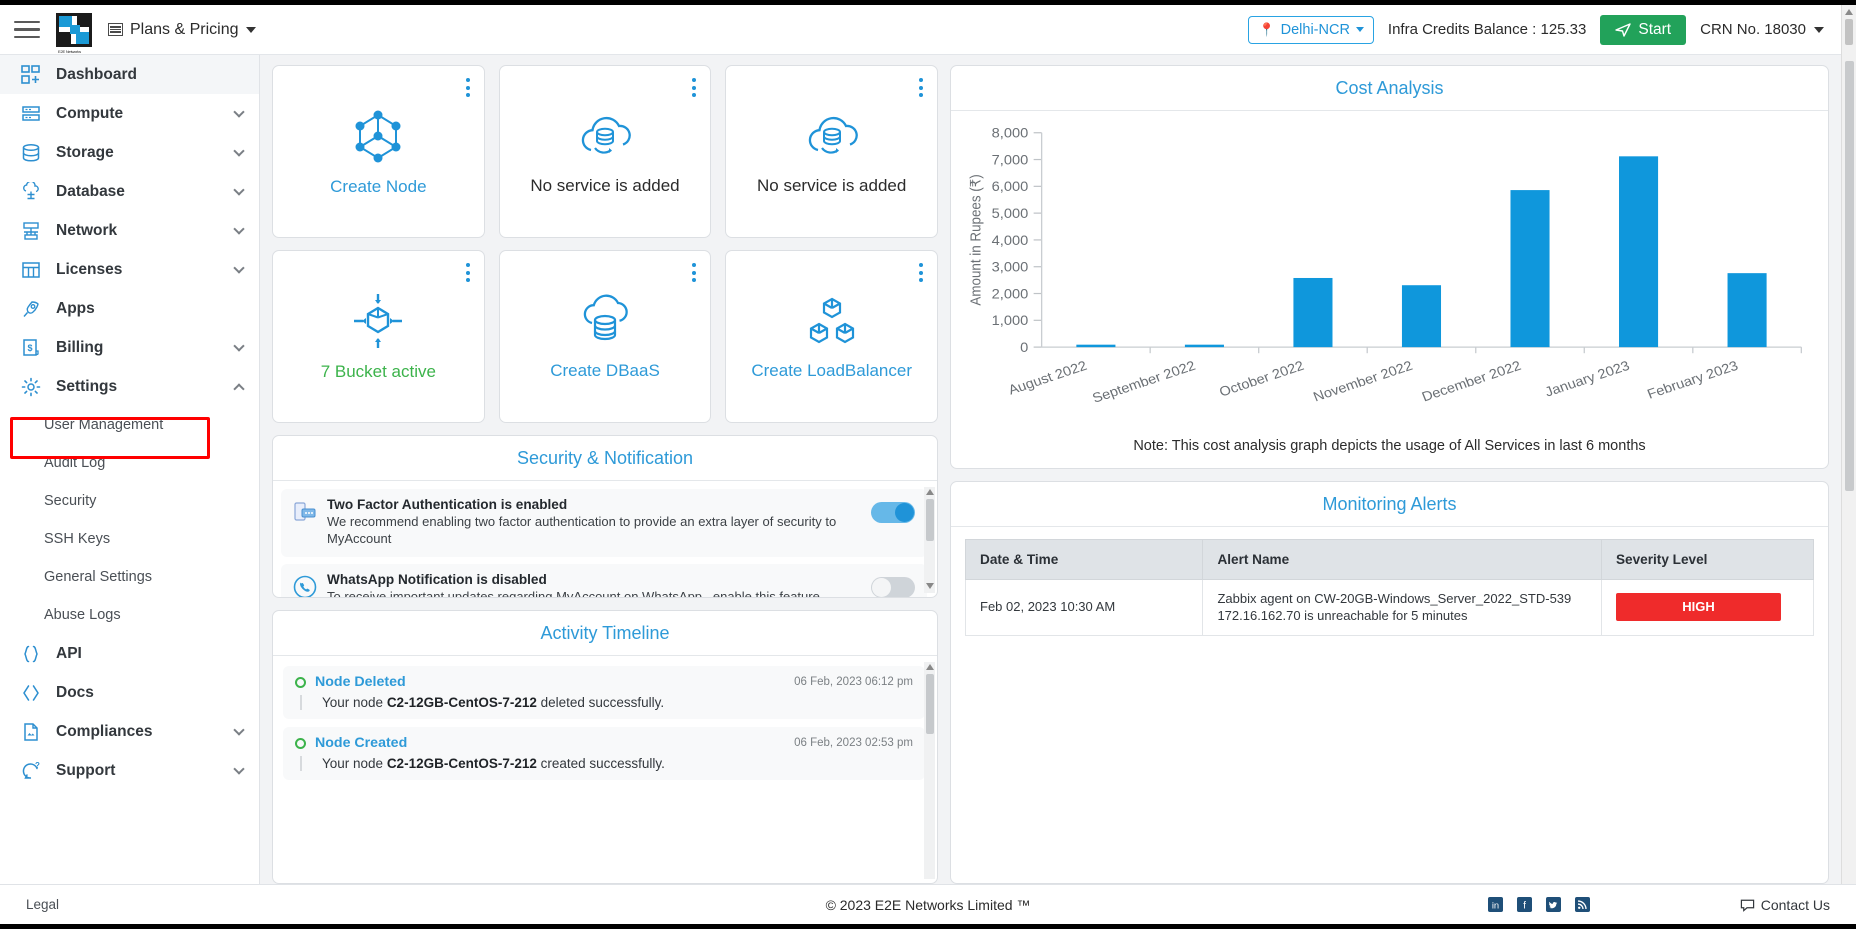 The image size is (1856, 929). What do you see at coordinates (129, 692) in the screenshot?
I see `sidebar-item-docs: Docs` at bounding box center [129, 692].